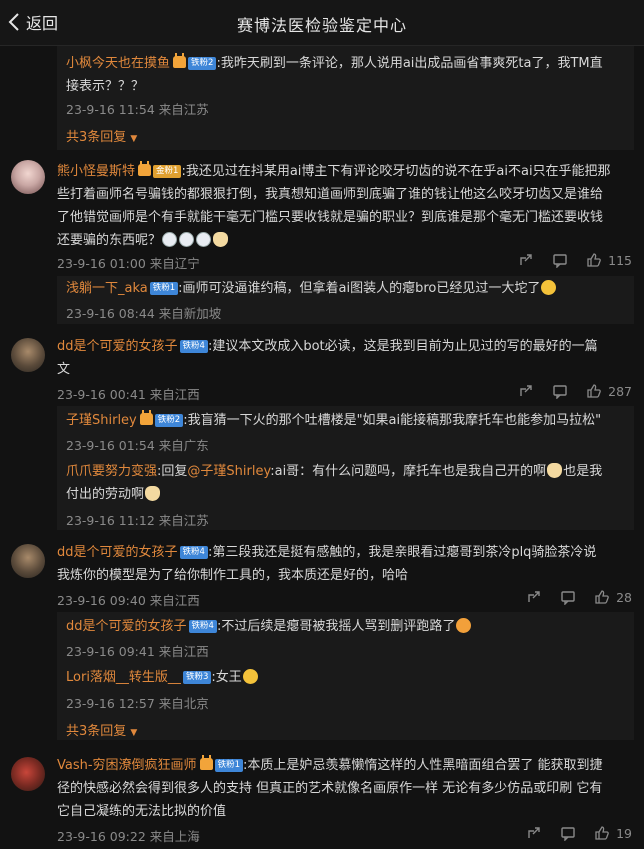 The width and height of the screenshot is (644, 849). I want to click on like-count: 287, so click(620, 391).